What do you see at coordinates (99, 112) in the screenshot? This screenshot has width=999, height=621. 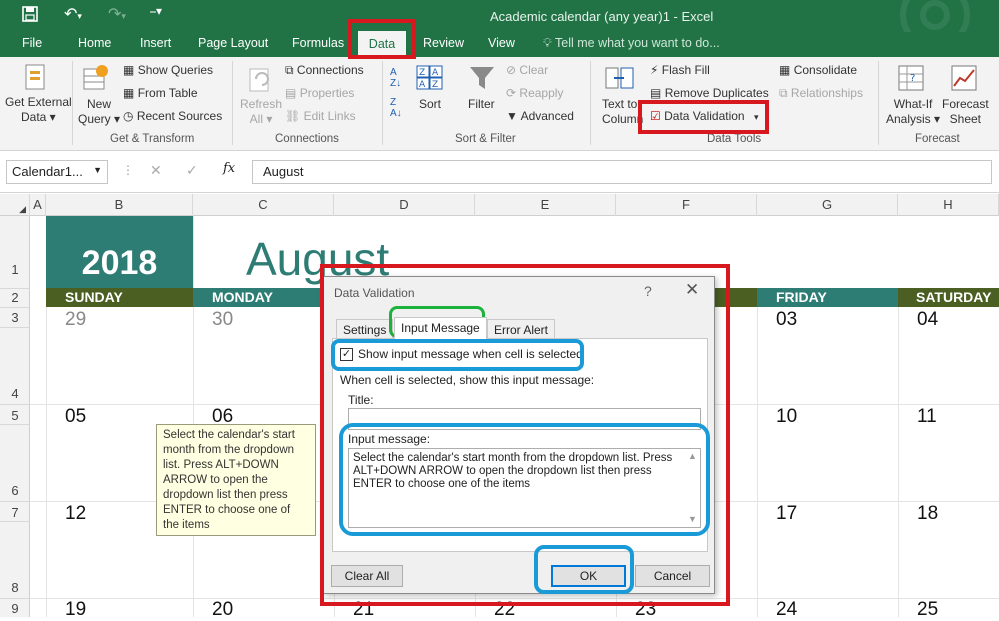 I see `new-query-button: New Query ▾` at bounding box center [99, 112].